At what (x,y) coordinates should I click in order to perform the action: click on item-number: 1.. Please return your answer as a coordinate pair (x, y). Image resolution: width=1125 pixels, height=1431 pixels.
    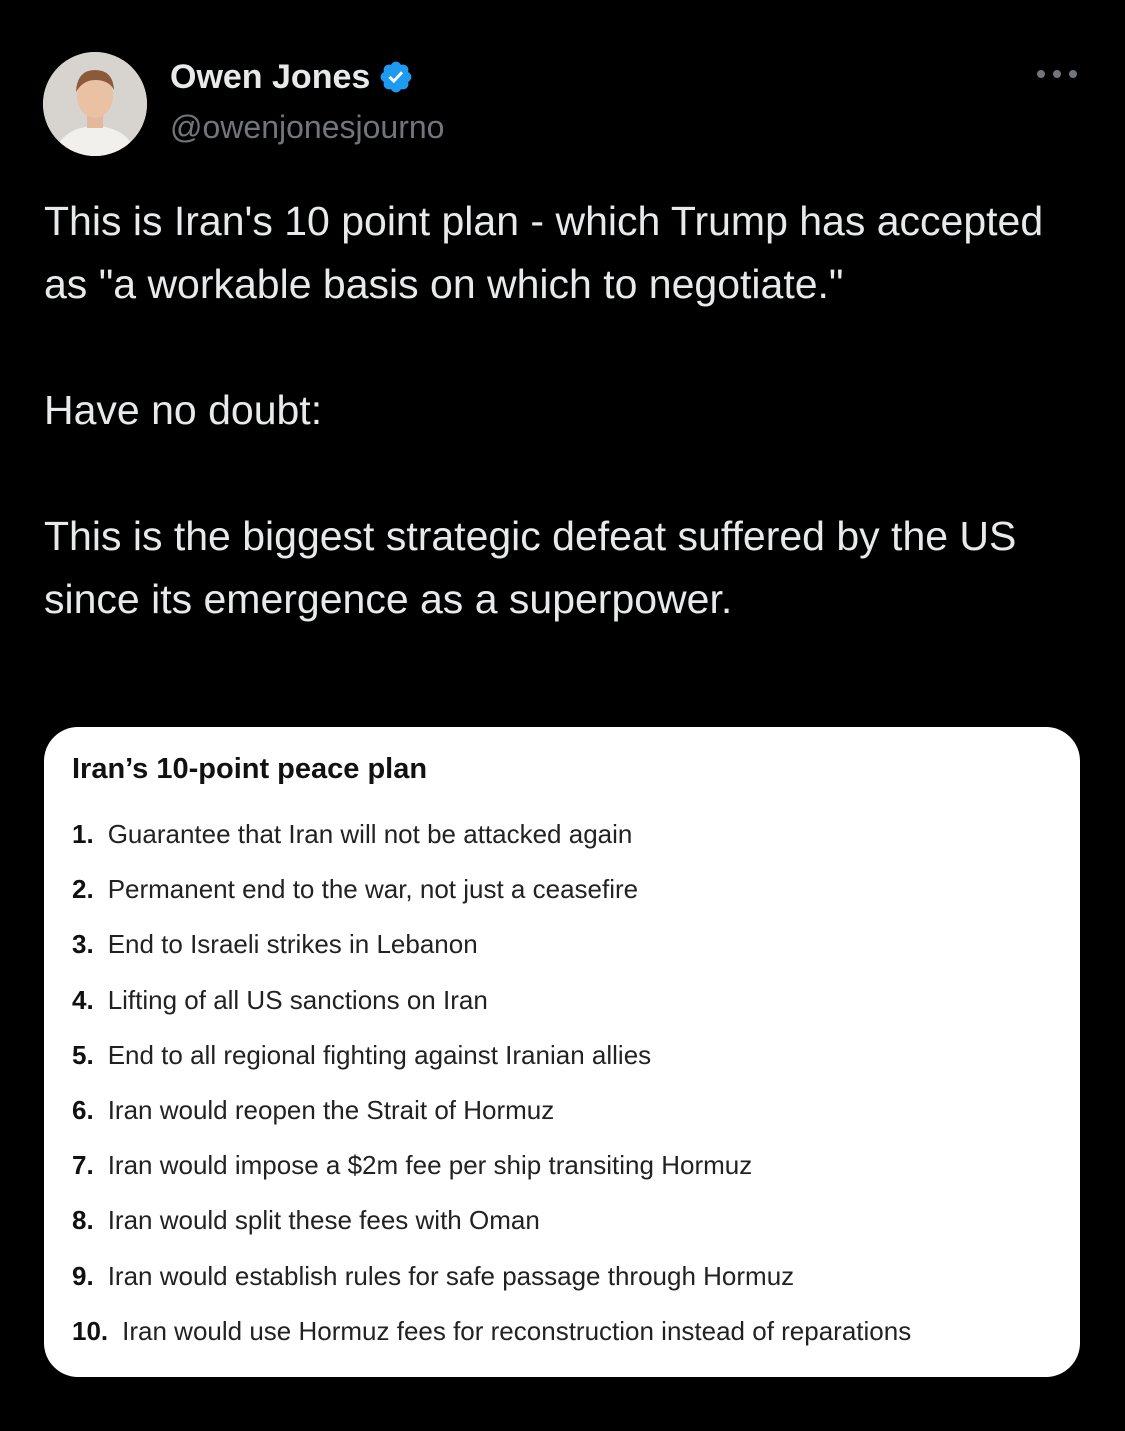
    Looking at the image, I should click on (83, 834).